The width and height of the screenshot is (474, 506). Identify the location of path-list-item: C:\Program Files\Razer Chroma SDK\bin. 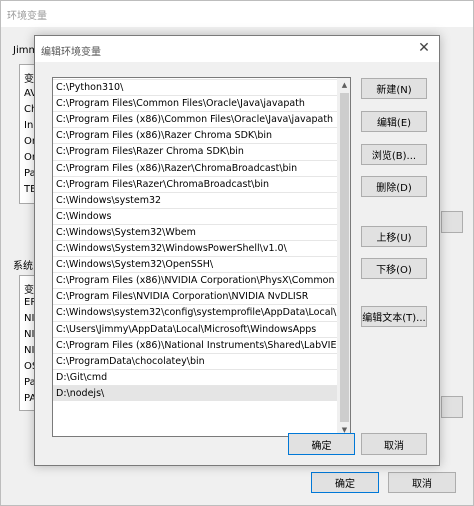
(195, 151).